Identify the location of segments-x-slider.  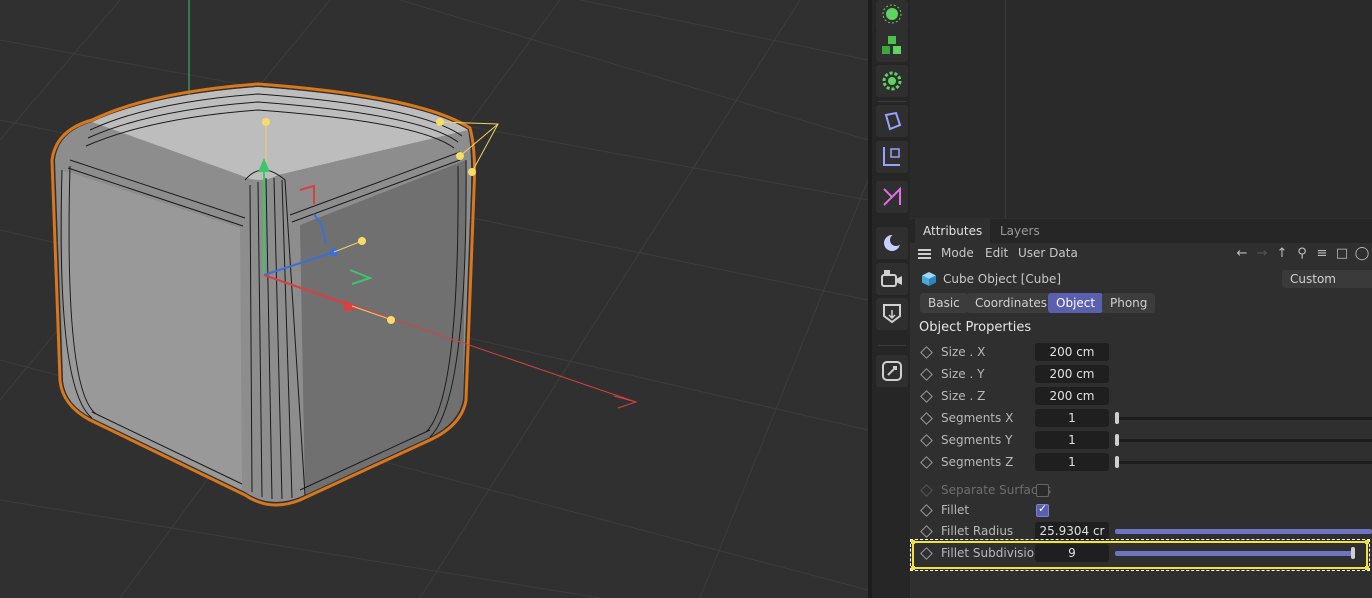
(1243, 418).